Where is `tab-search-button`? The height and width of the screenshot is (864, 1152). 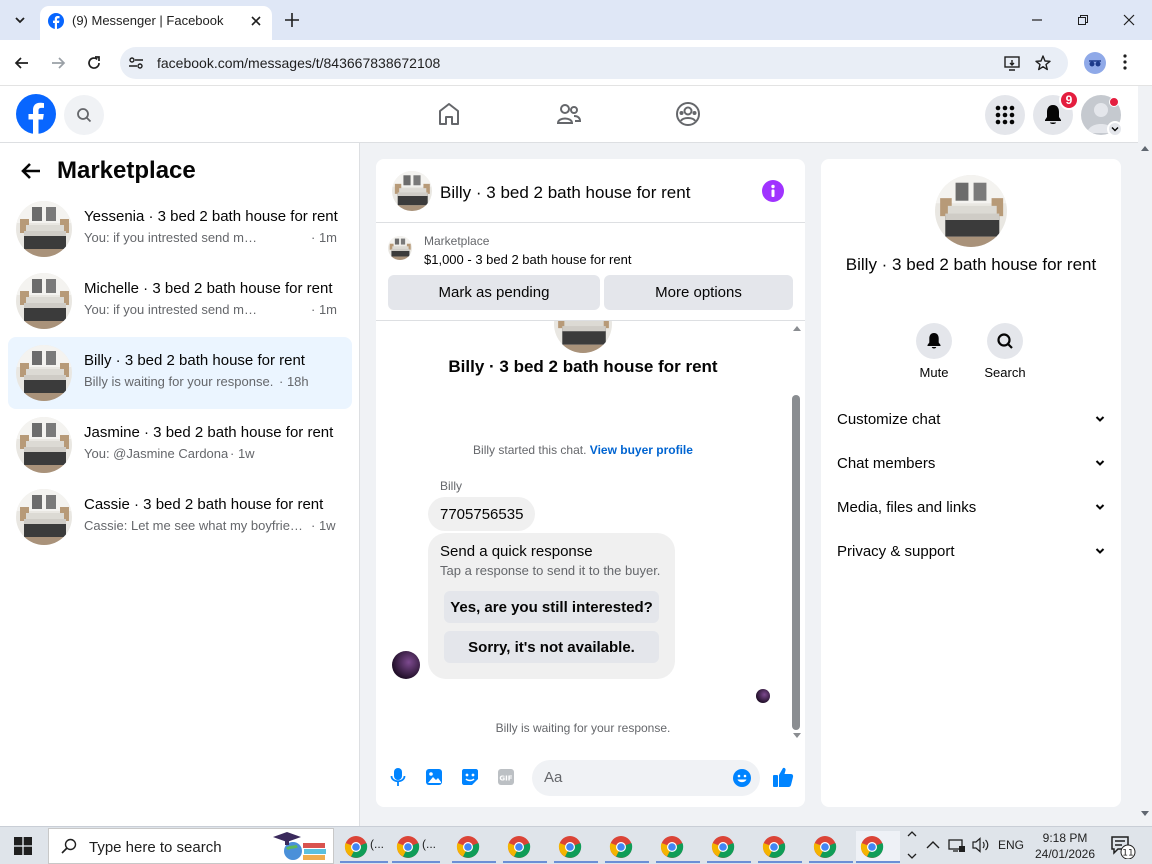
tab-search-button is located at coordinates (20, 20).